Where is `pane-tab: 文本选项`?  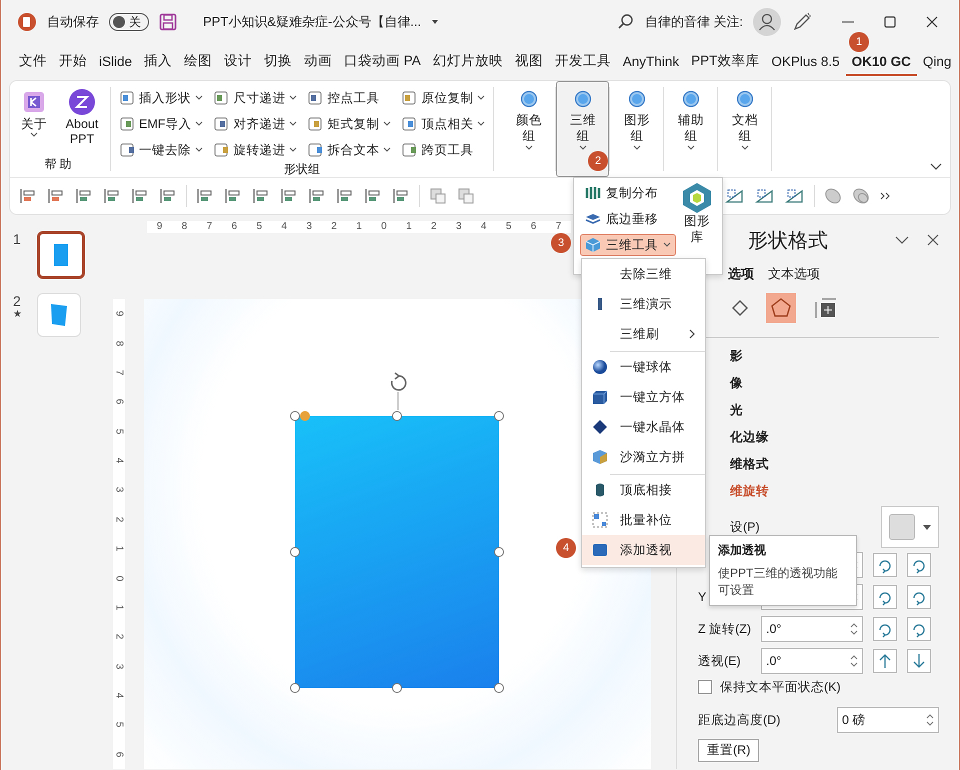 pane-tab: 文本选项 is located at coordinates (794, 274).